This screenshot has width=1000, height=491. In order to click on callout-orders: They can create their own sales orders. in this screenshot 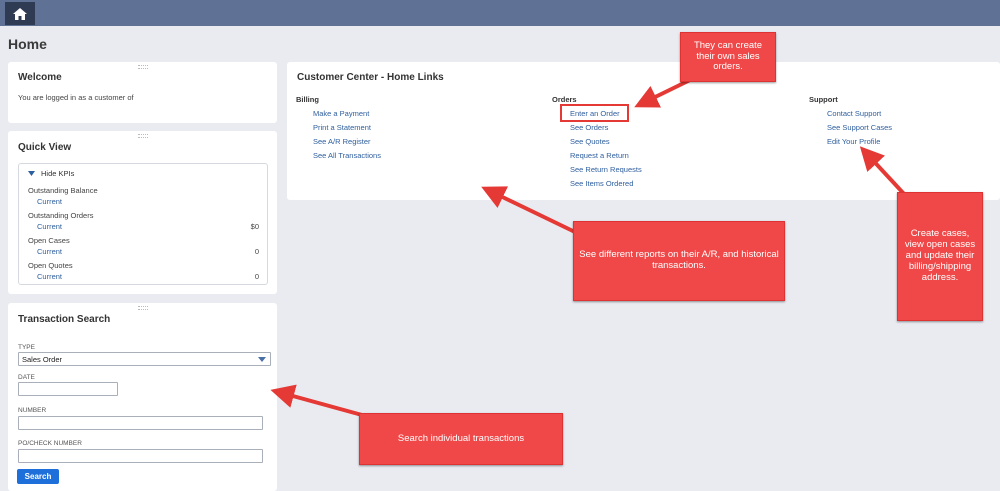, I will do `click(728, 57)`.